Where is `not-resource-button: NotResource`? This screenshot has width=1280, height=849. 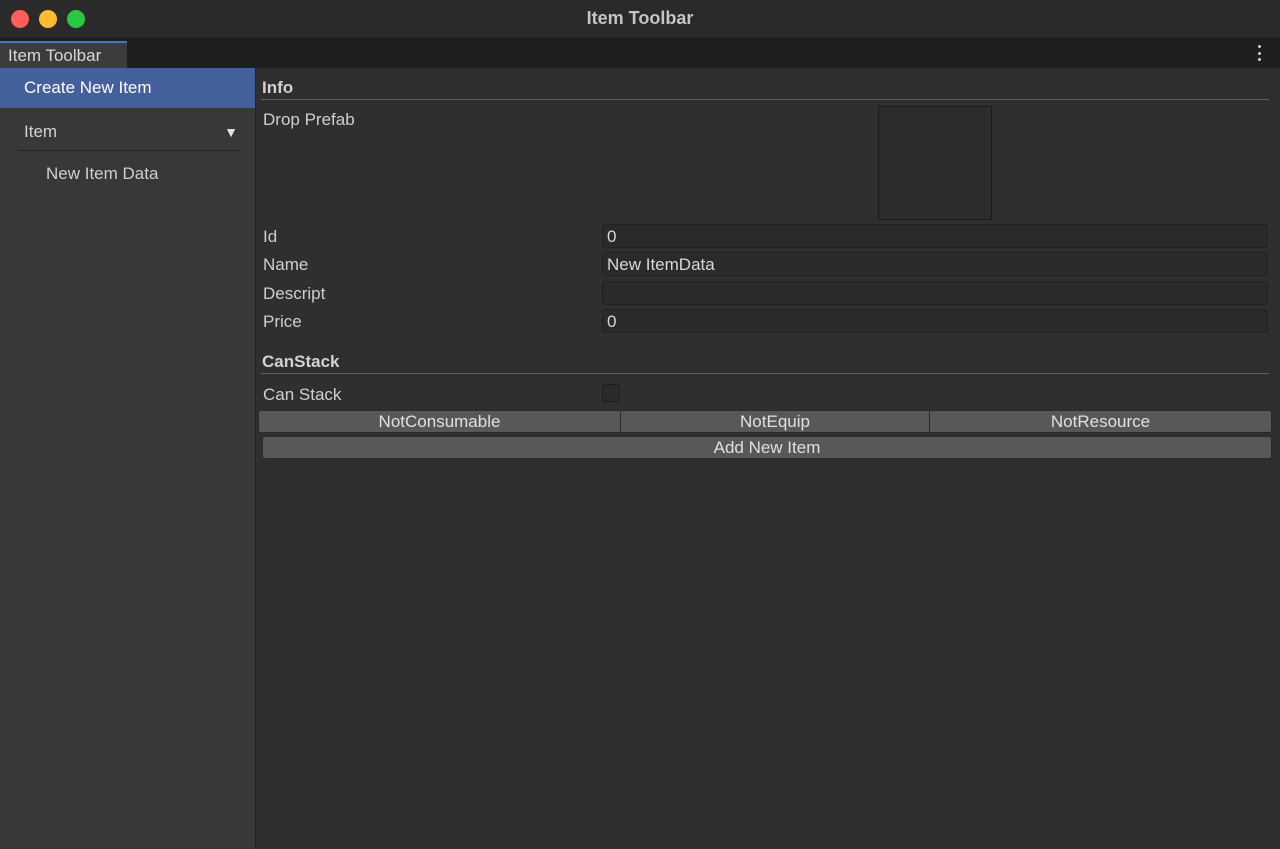 not-resource-button: NotResource is located at coordinates (1100, 421).